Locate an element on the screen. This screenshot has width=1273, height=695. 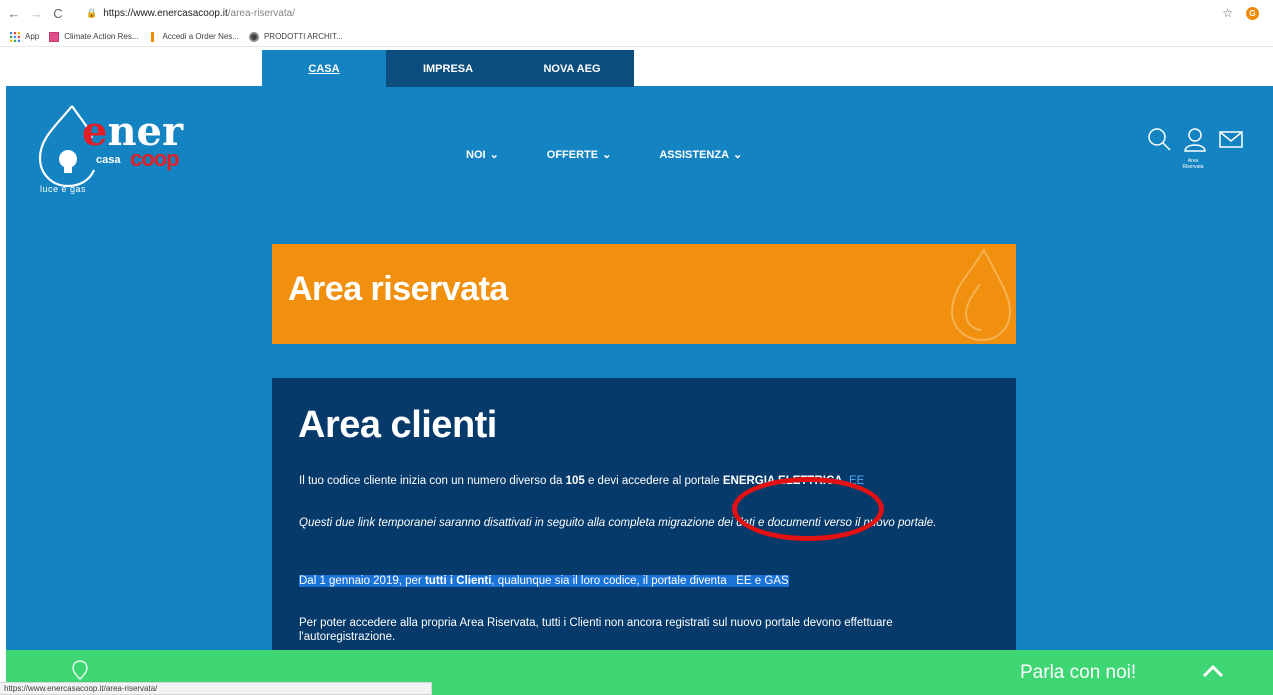
text-bold: tutti i Clienti is located at coordinates (458, 581).